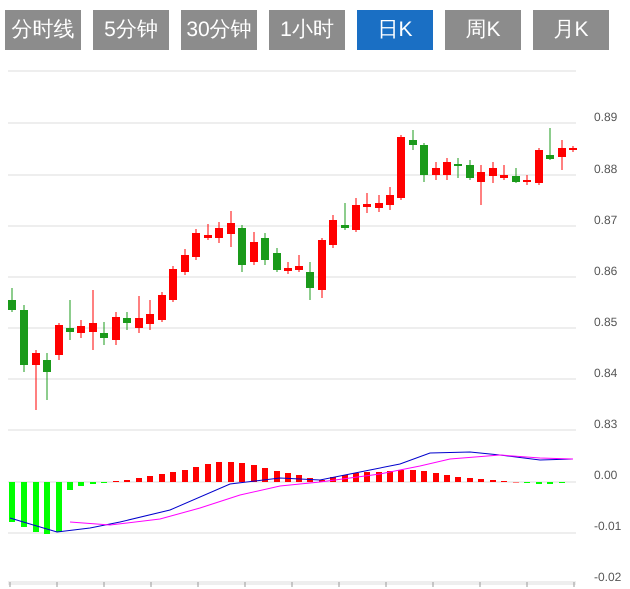  Describe the element at coordinates (571, 30) in the screenshot. I see `period-tab: 月K` at that location.